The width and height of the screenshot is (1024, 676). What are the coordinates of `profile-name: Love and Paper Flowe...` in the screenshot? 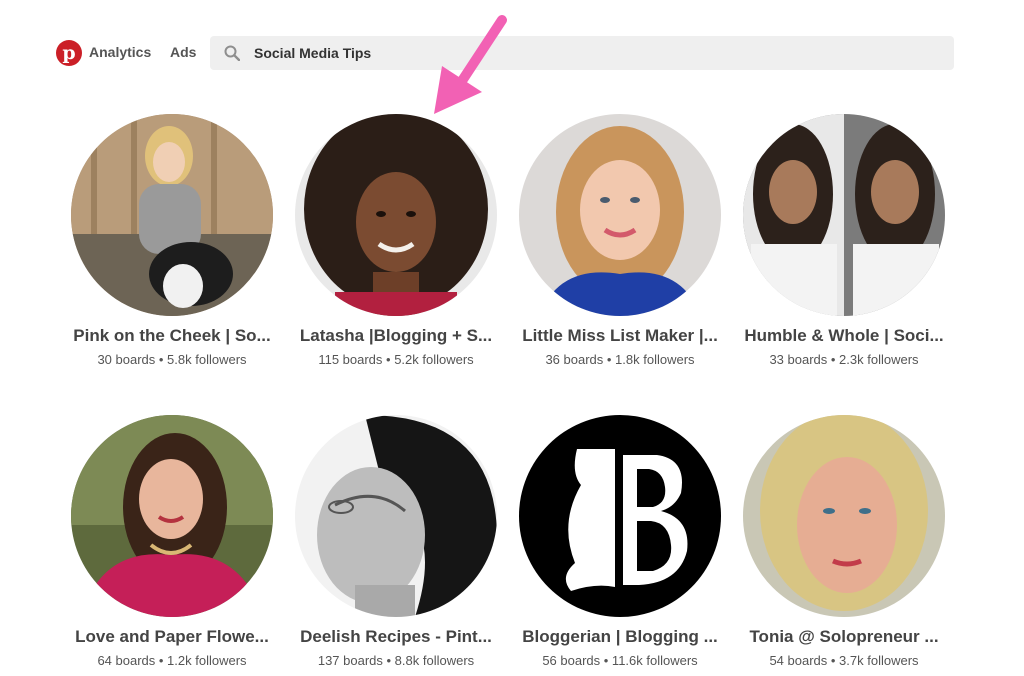 It's located at (172, 637).